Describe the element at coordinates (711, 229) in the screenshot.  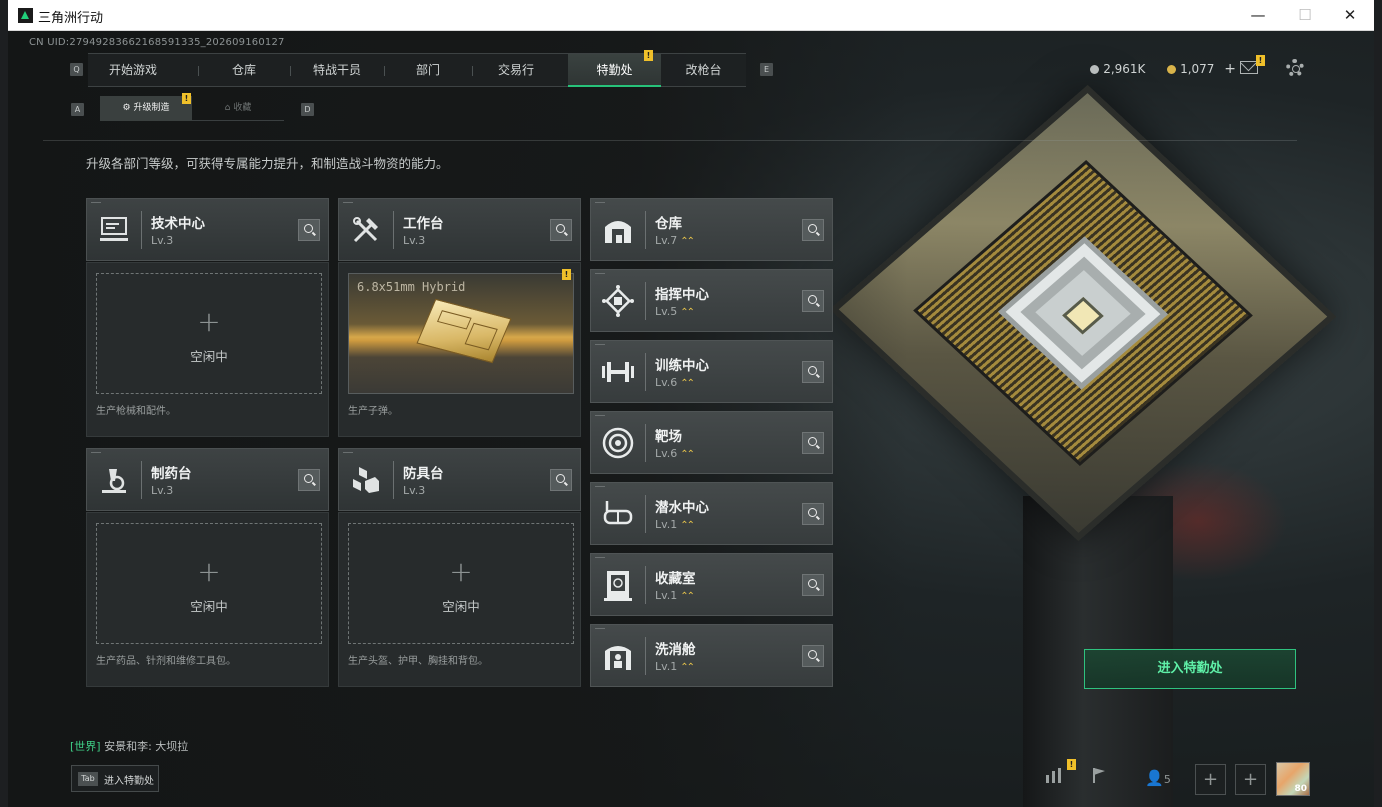
I see `facility-warehouse-card: 仓库 Lv.7 ⌃⌃` at that location.